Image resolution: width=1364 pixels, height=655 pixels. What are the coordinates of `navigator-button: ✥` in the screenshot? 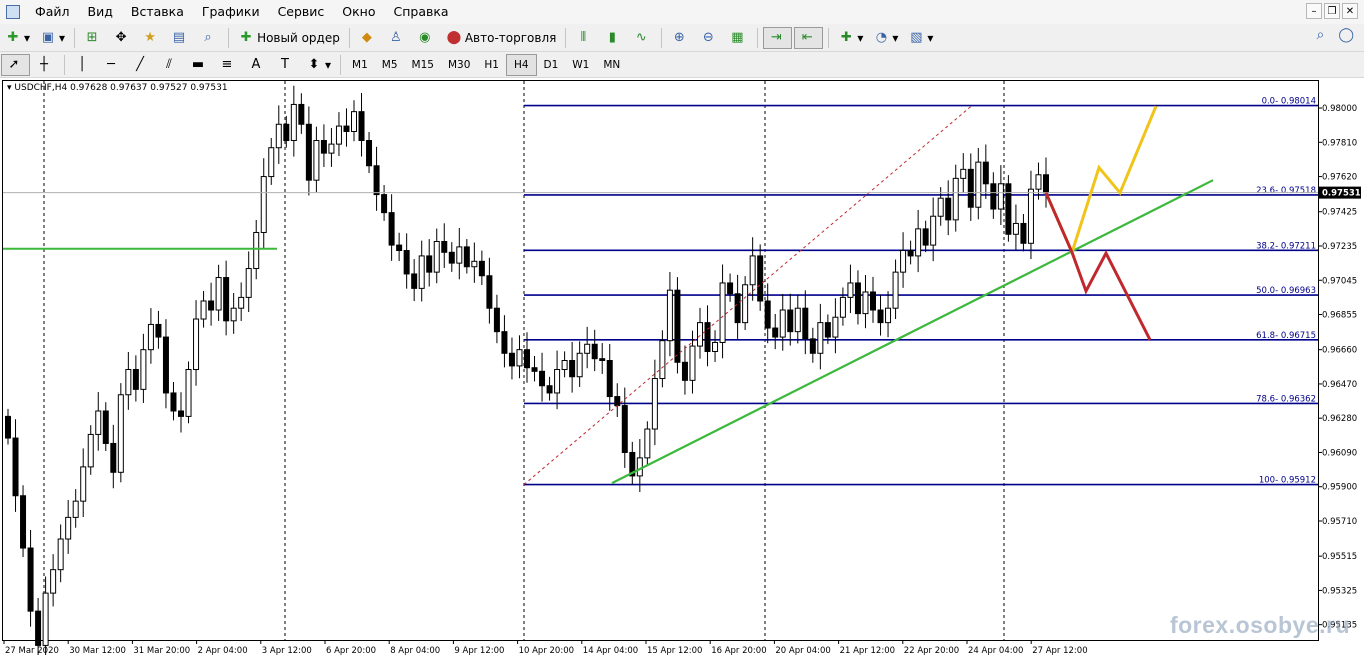 It's located at (122, 38).